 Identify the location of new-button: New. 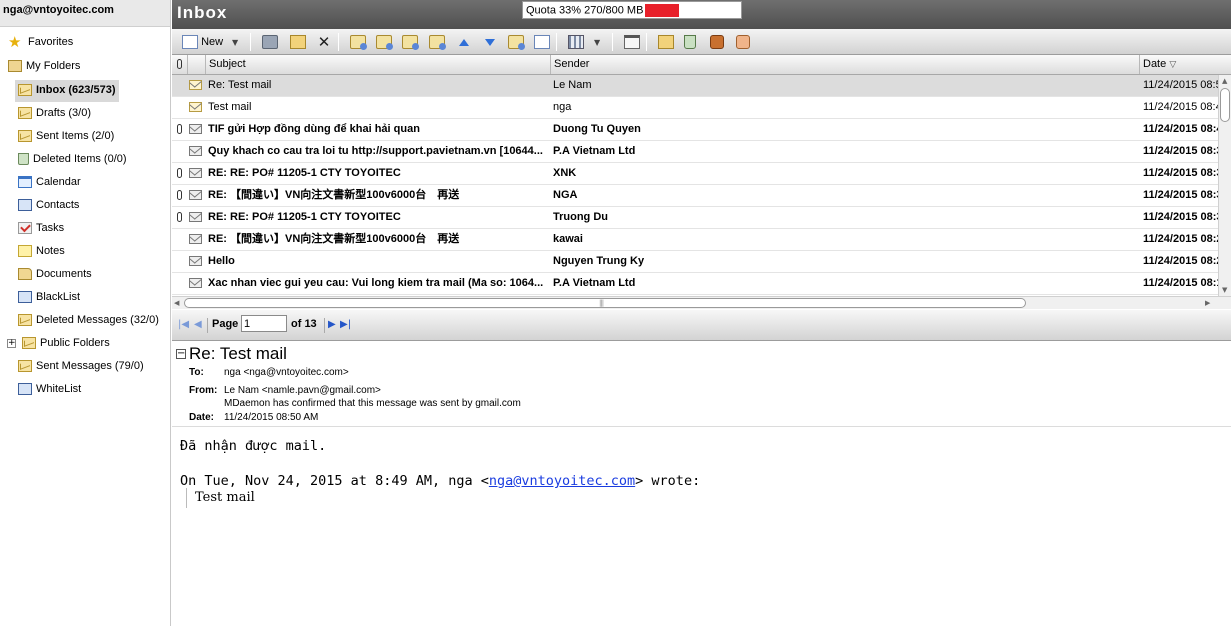
(202, 42).